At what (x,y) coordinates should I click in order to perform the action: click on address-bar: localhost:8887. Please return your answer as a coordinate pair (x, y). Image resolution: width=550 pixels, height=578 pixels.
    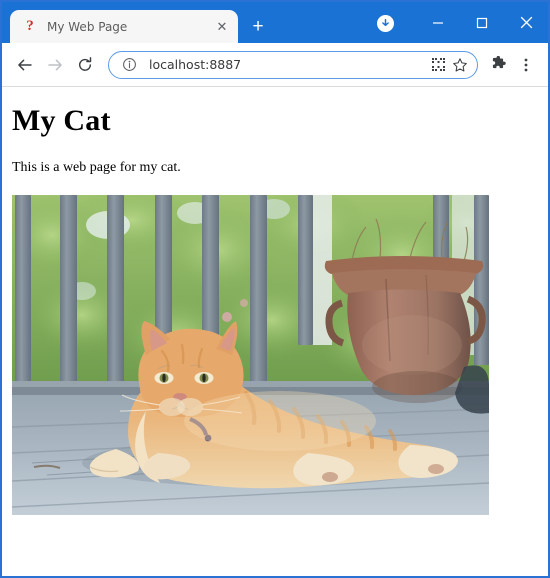
    Looking at the image, I should click on (293, 64).